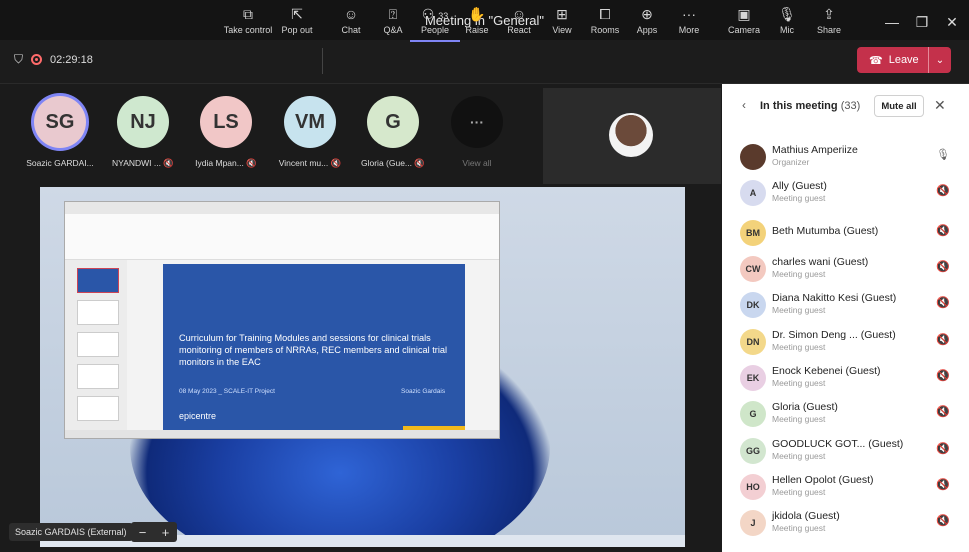 The image size is (969, 552). What do you see at coordinates (845, 270) in the screenshot?
I see `list-item: CW charles wani (Guest) Meeting guest 🔇` at bounding box center [845, 270].